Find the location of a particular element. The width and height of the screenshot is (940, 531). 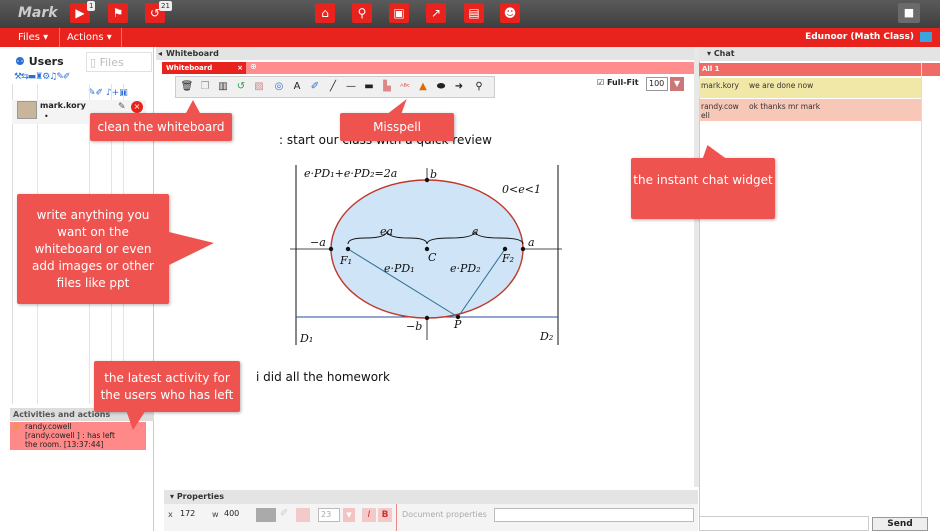

x-label: x is located at coordinates (170, 514).